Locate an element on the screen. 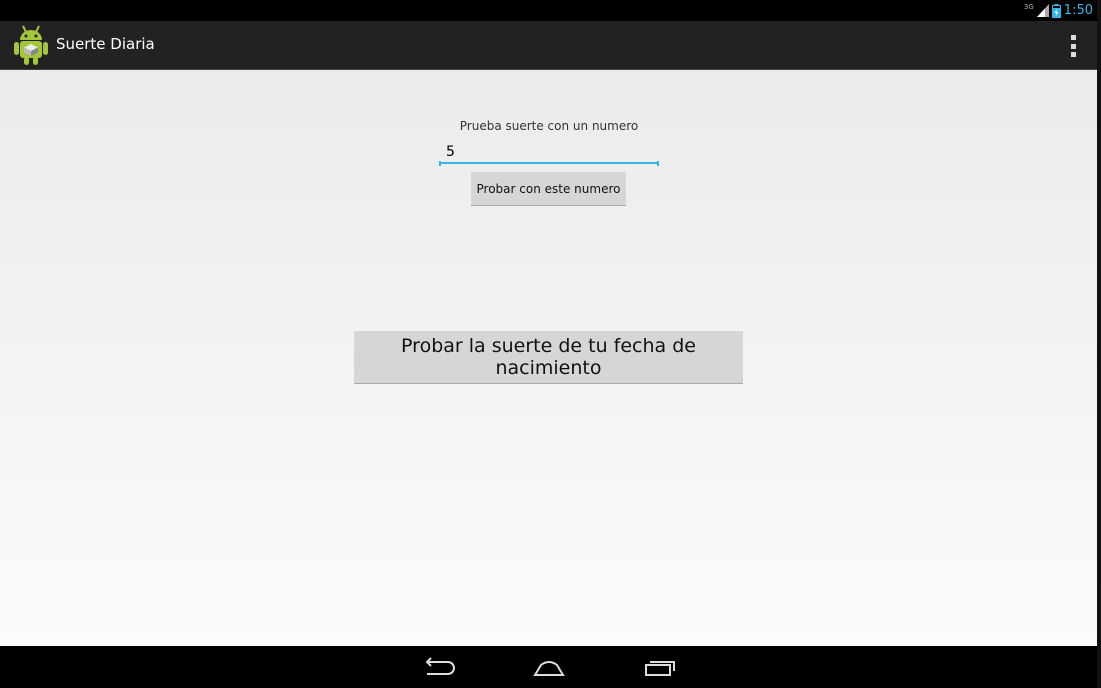  try-number-button: Probar con este numero is located at coordinates (548, 189).